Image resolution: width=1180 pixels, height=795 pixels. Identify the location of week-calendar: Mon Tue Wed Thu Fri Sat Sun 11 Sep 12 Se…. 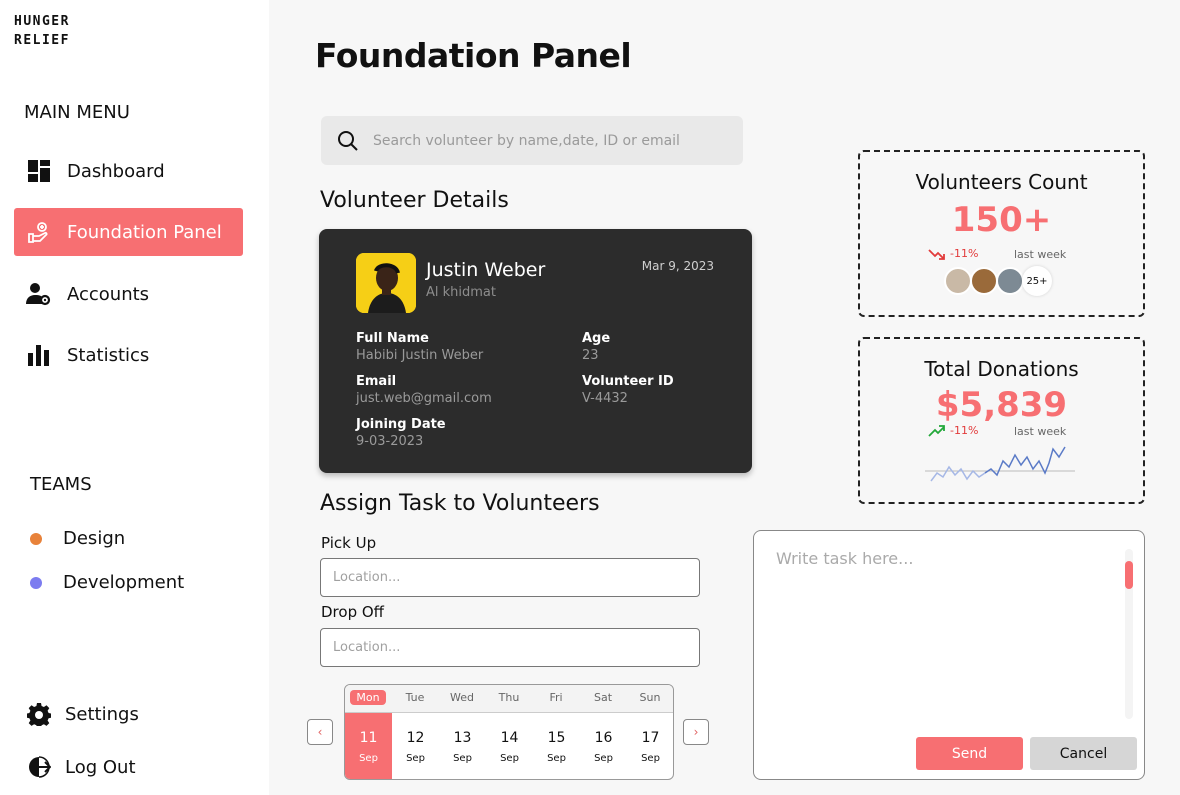
(509, 732).